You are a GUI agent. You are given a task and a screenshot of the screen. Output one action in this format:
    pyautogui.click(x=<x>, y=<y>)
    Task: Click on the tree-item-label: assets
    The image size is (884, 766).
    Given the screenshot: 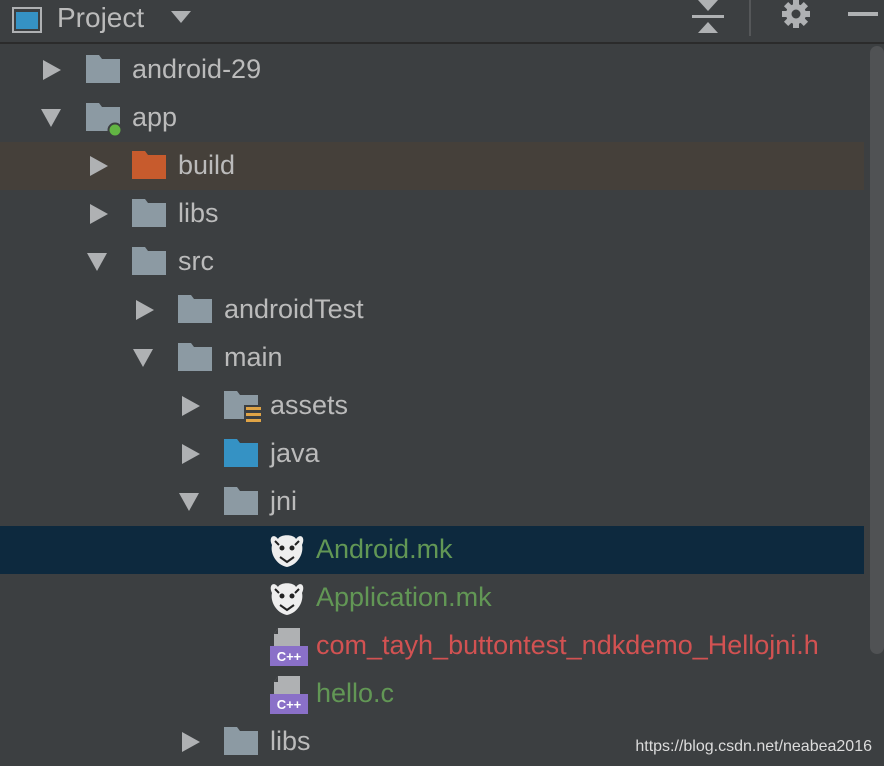 What is the action you would take?
    pyautogui.click(x=309, y=405)
    